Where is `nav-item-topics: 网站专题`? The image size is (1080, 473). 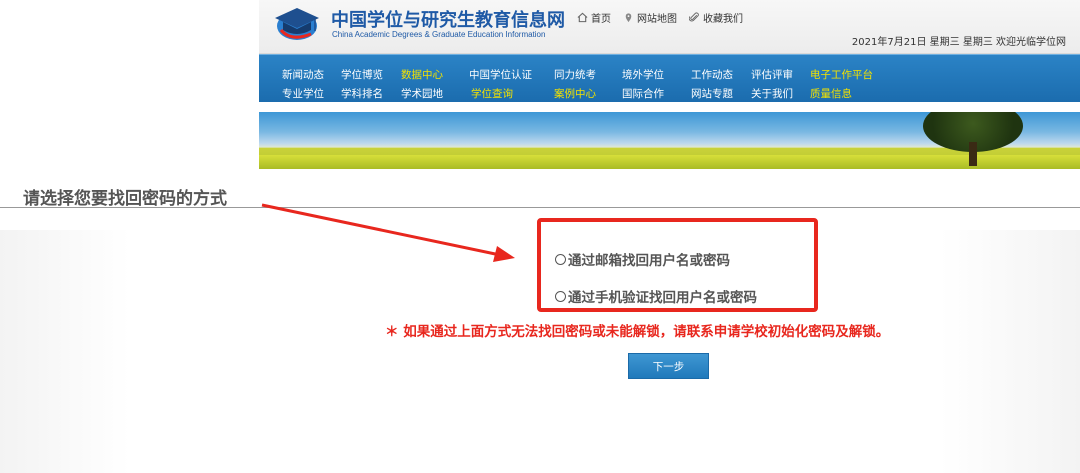 nav-item-topics: 网站专题 is located at coordinates (712, 93).